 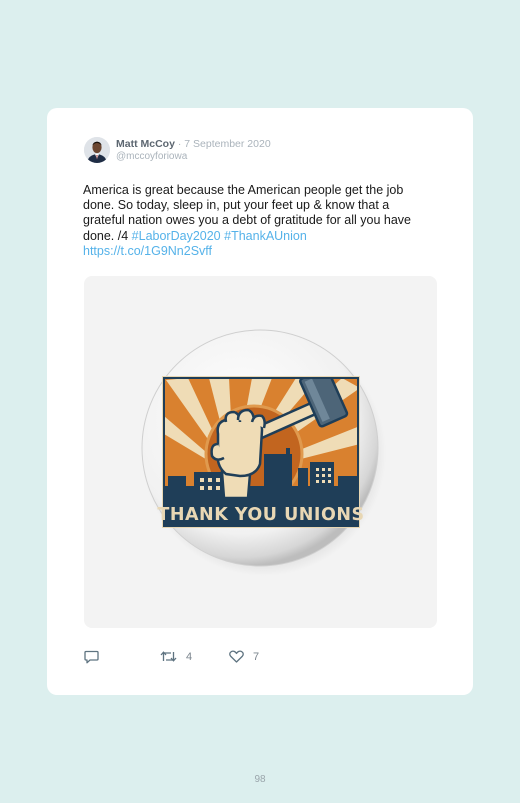 I want to click on tweet-url: https://t.co/1G9Nn2Svff, so click(x=263, y=251).